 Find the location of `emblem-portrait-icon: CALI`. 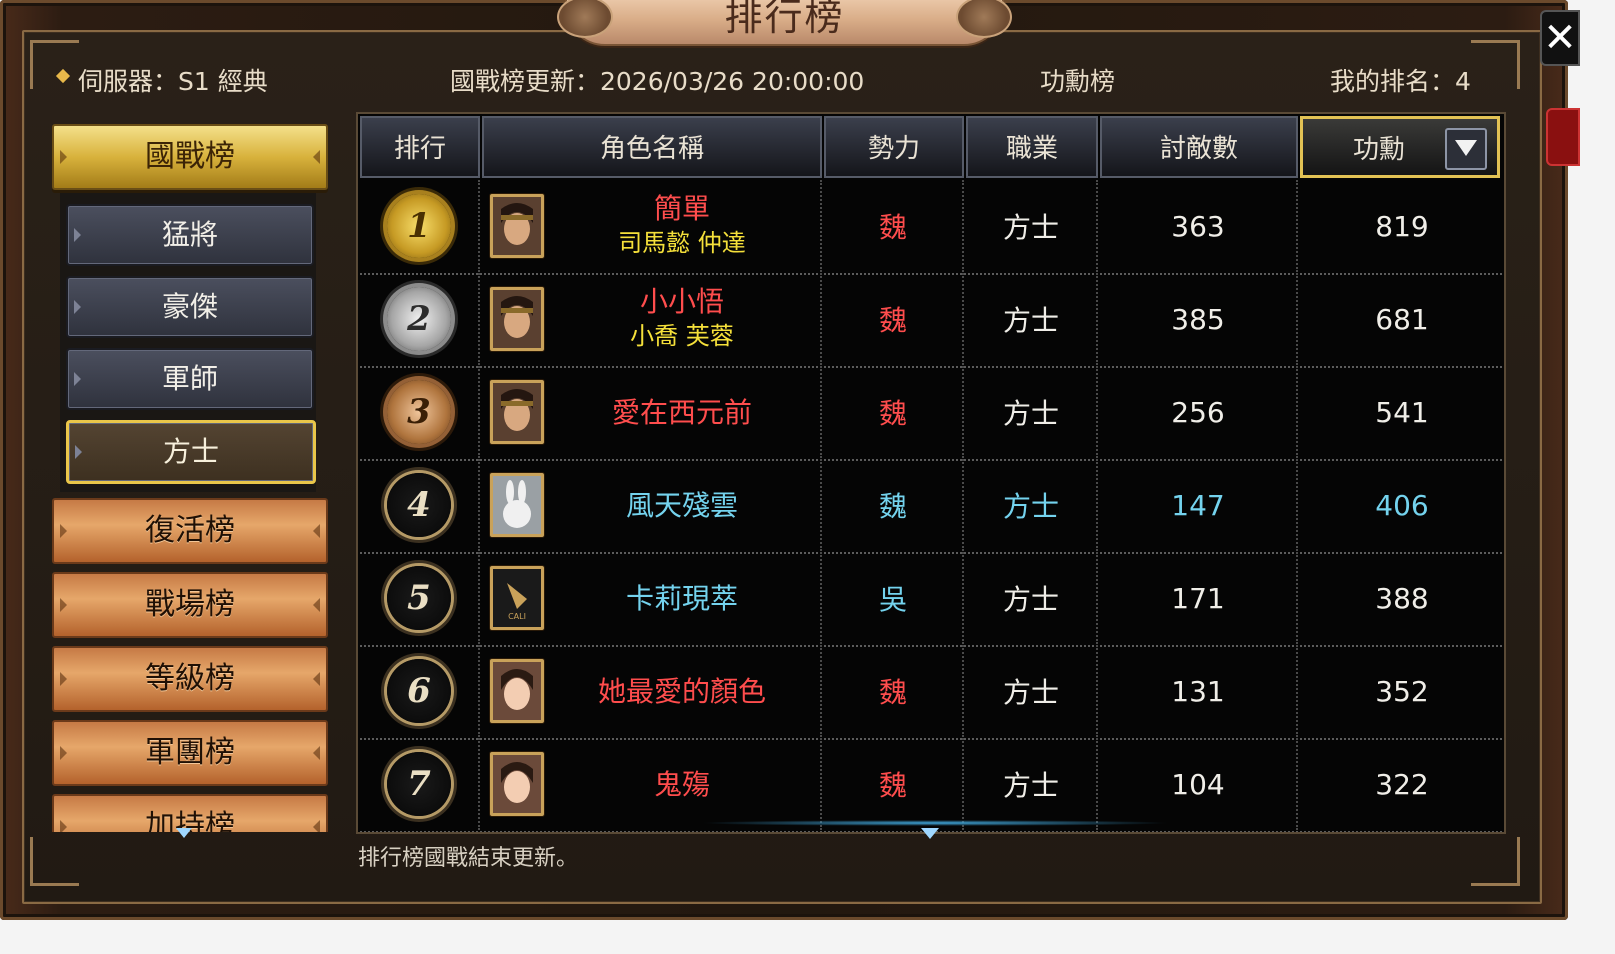

emblem-portrait-icon: CALI is located at coordinates (517, 598).